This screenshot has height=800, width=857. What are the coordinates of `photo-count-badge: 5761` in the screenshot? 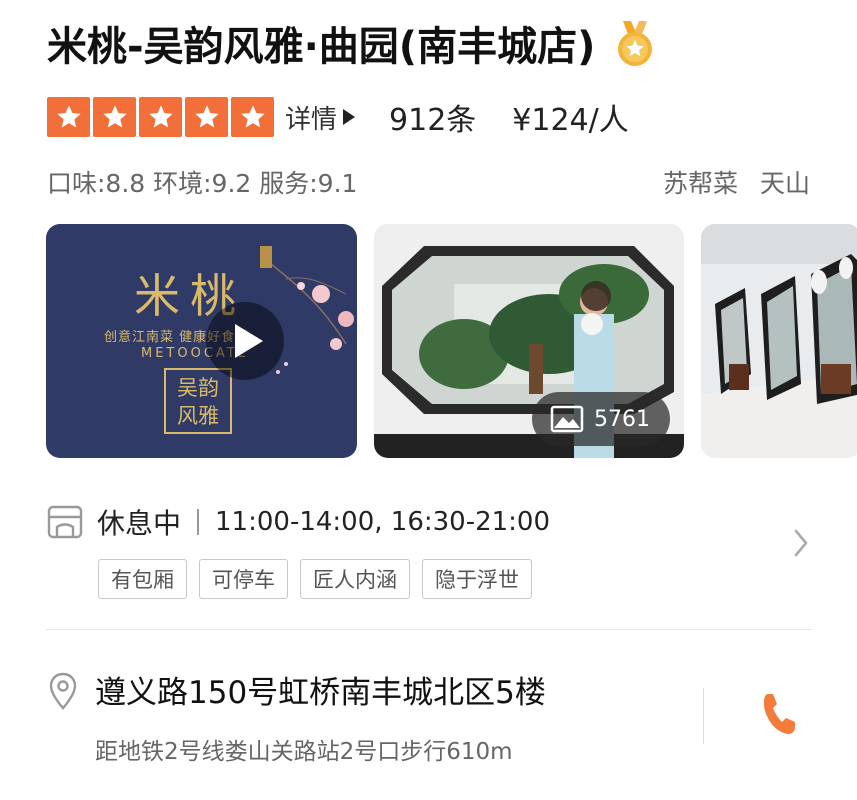 It's located at (601, 419).